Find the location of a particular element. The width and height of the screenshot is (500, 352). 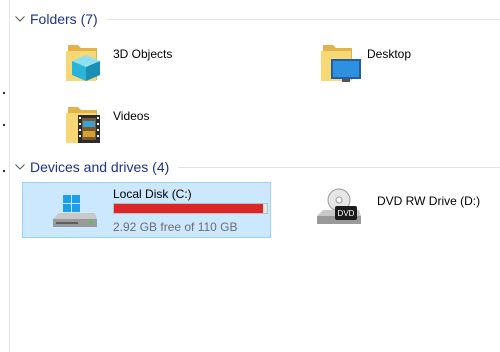

folder-3d-objects: 3D Objects is located at coordinates (175, 61).